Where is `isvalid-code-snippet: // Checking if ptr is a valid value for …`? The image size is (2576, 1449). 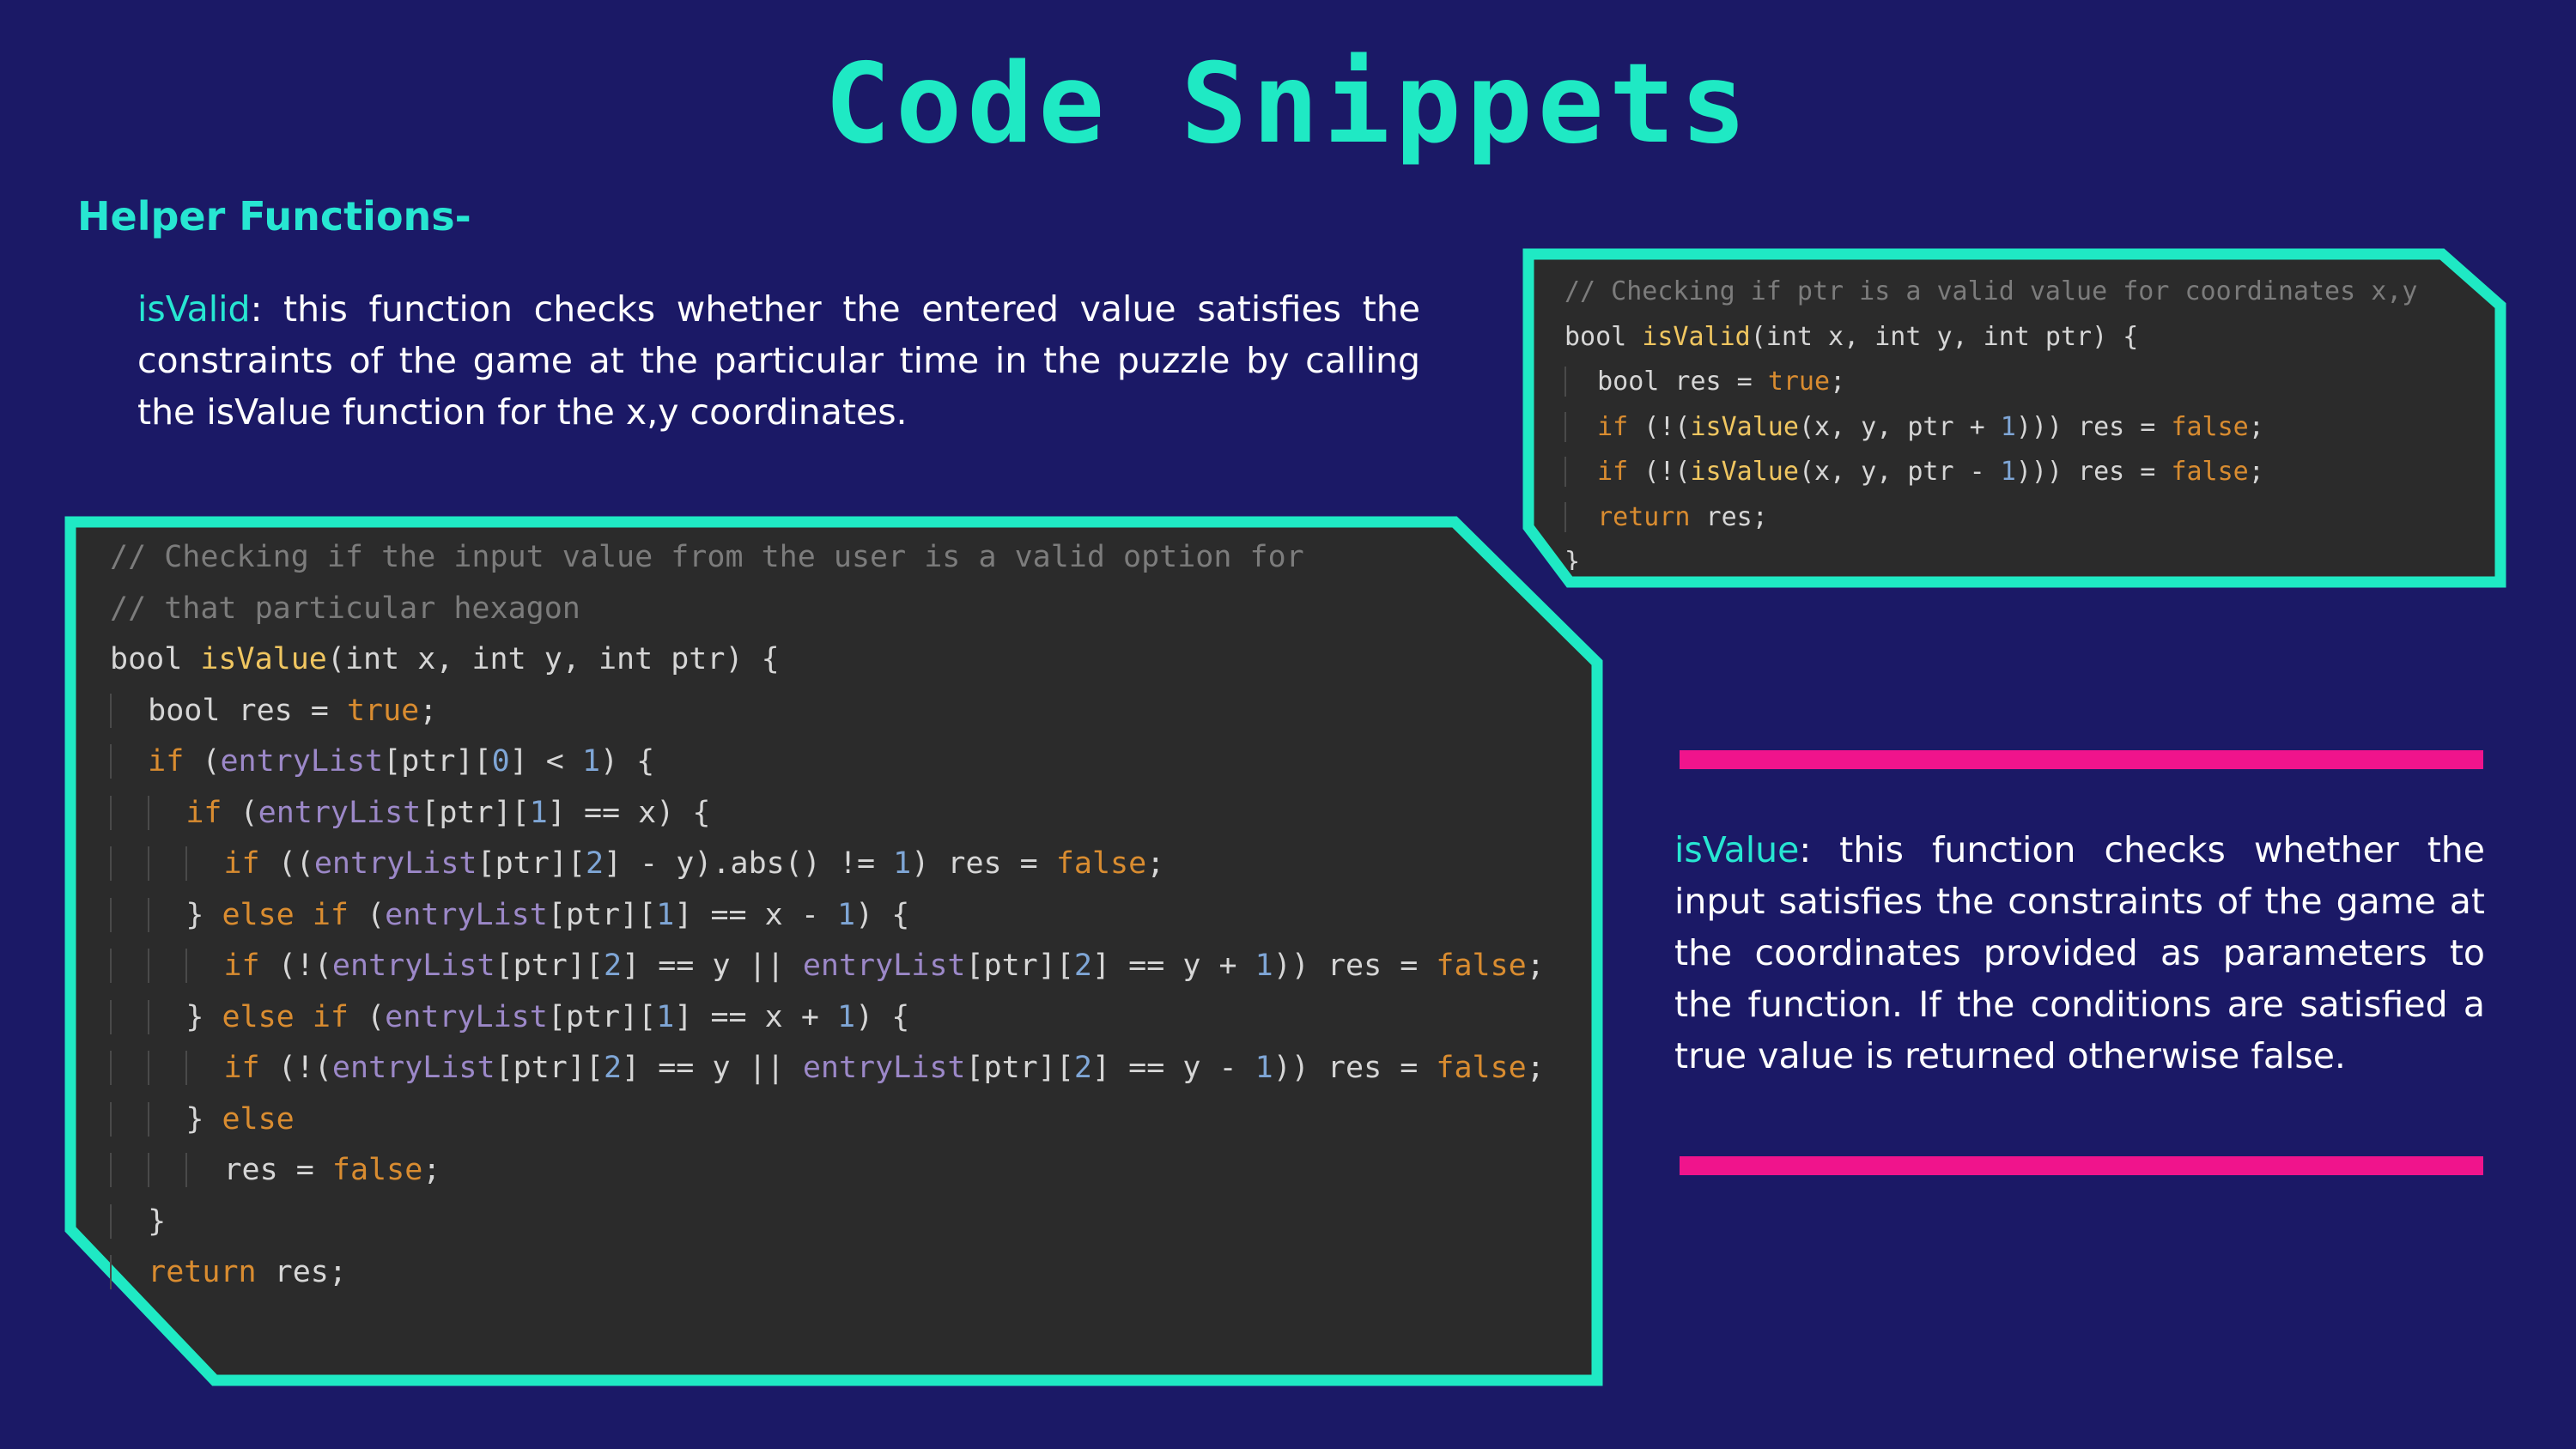
isvalid-code-snippet: // Checking if ptr is a valid value for … is located at coordinates (2016, 418).